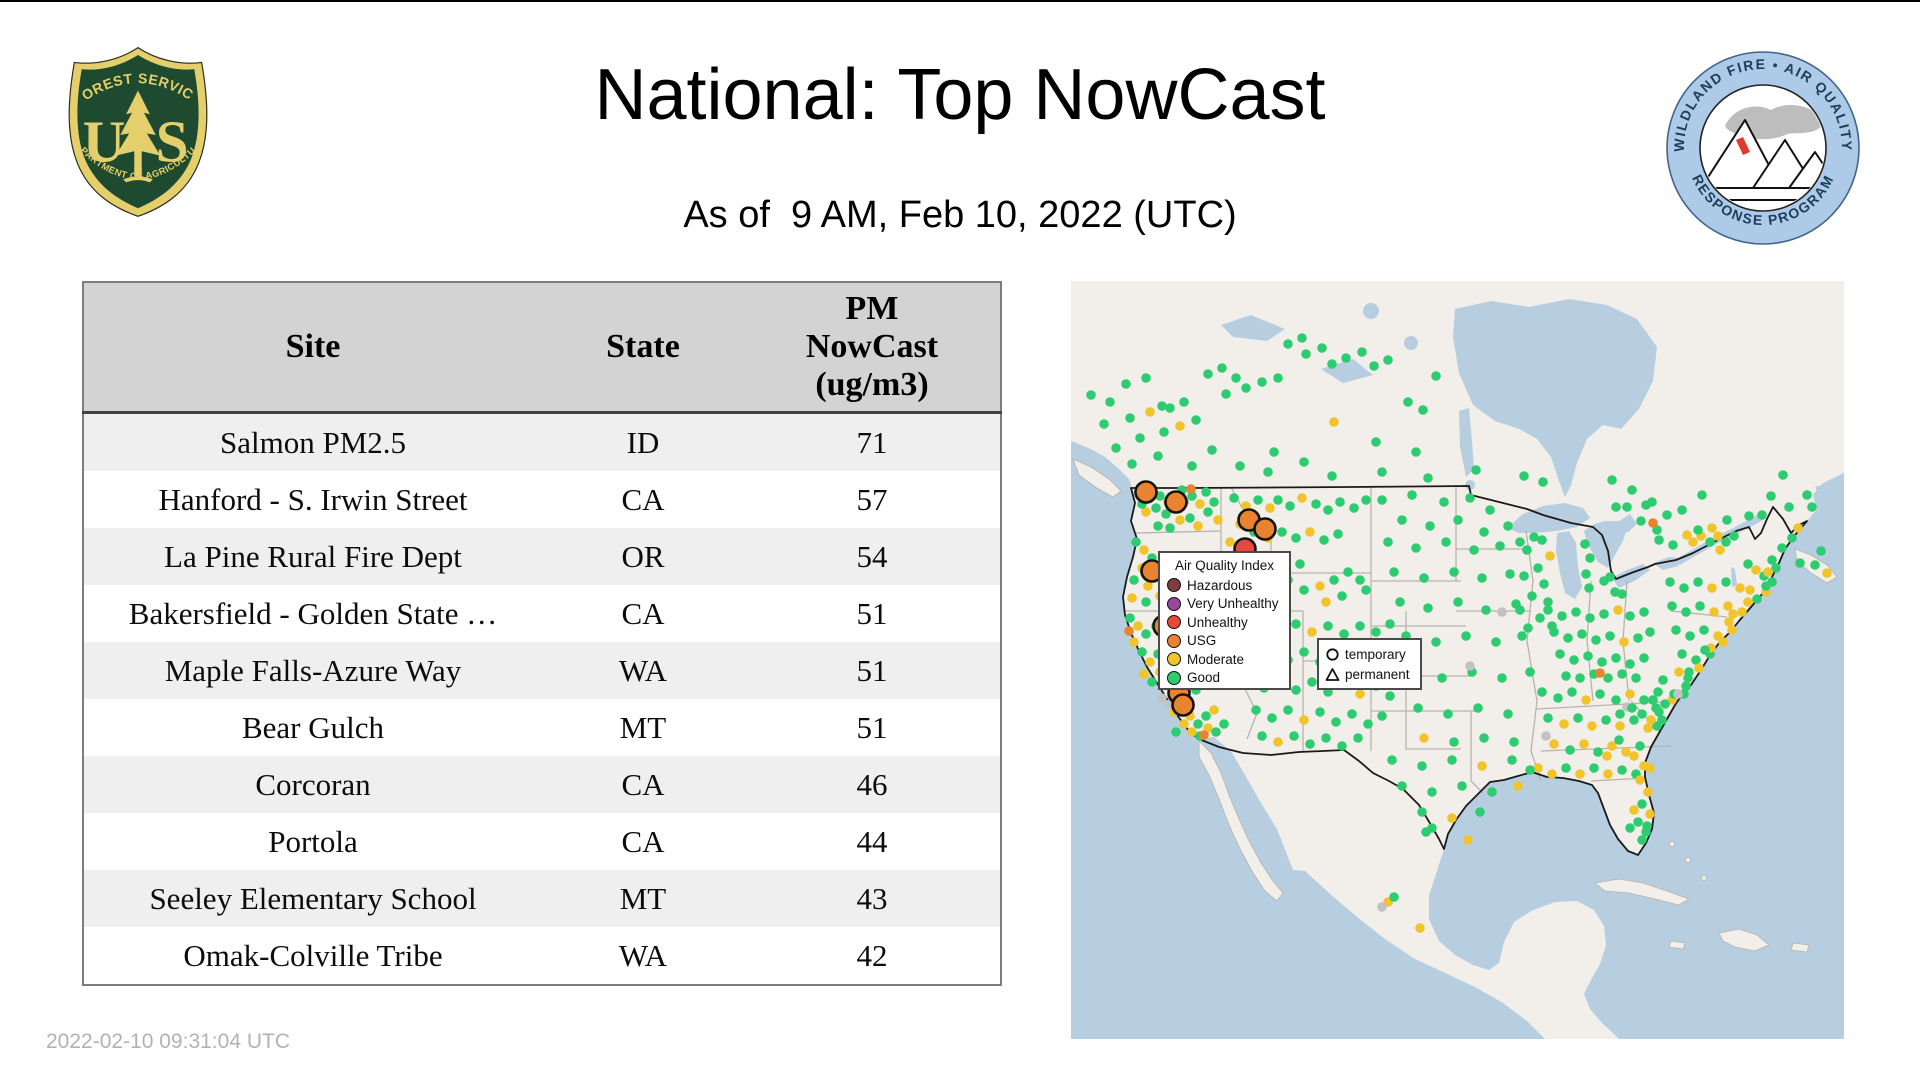 The image size is (1920, 1080). I want to click on value-cell: 71, so click(872, 442).